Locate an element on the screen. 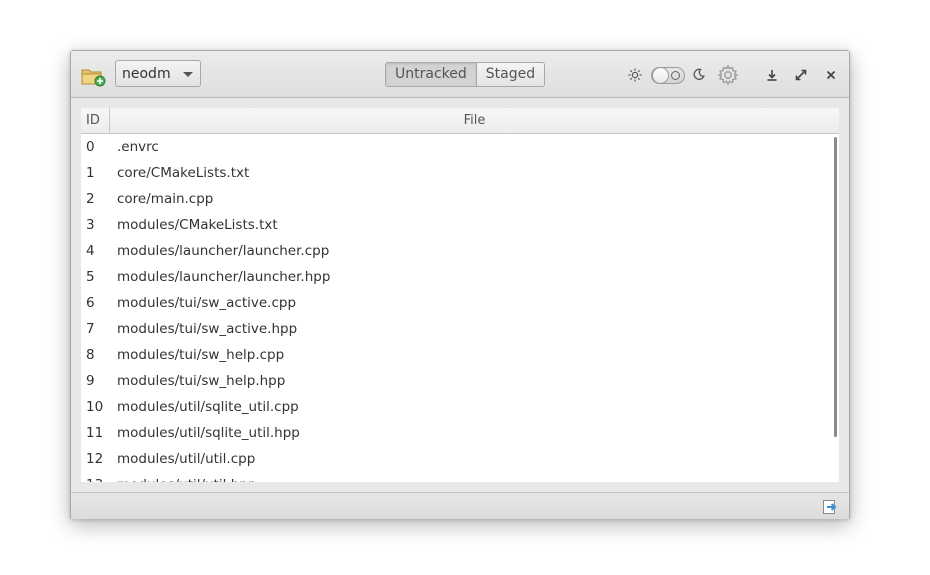  table-row: 9 modules/tui/sw_help.hpp is located at coordinates (460, 381).